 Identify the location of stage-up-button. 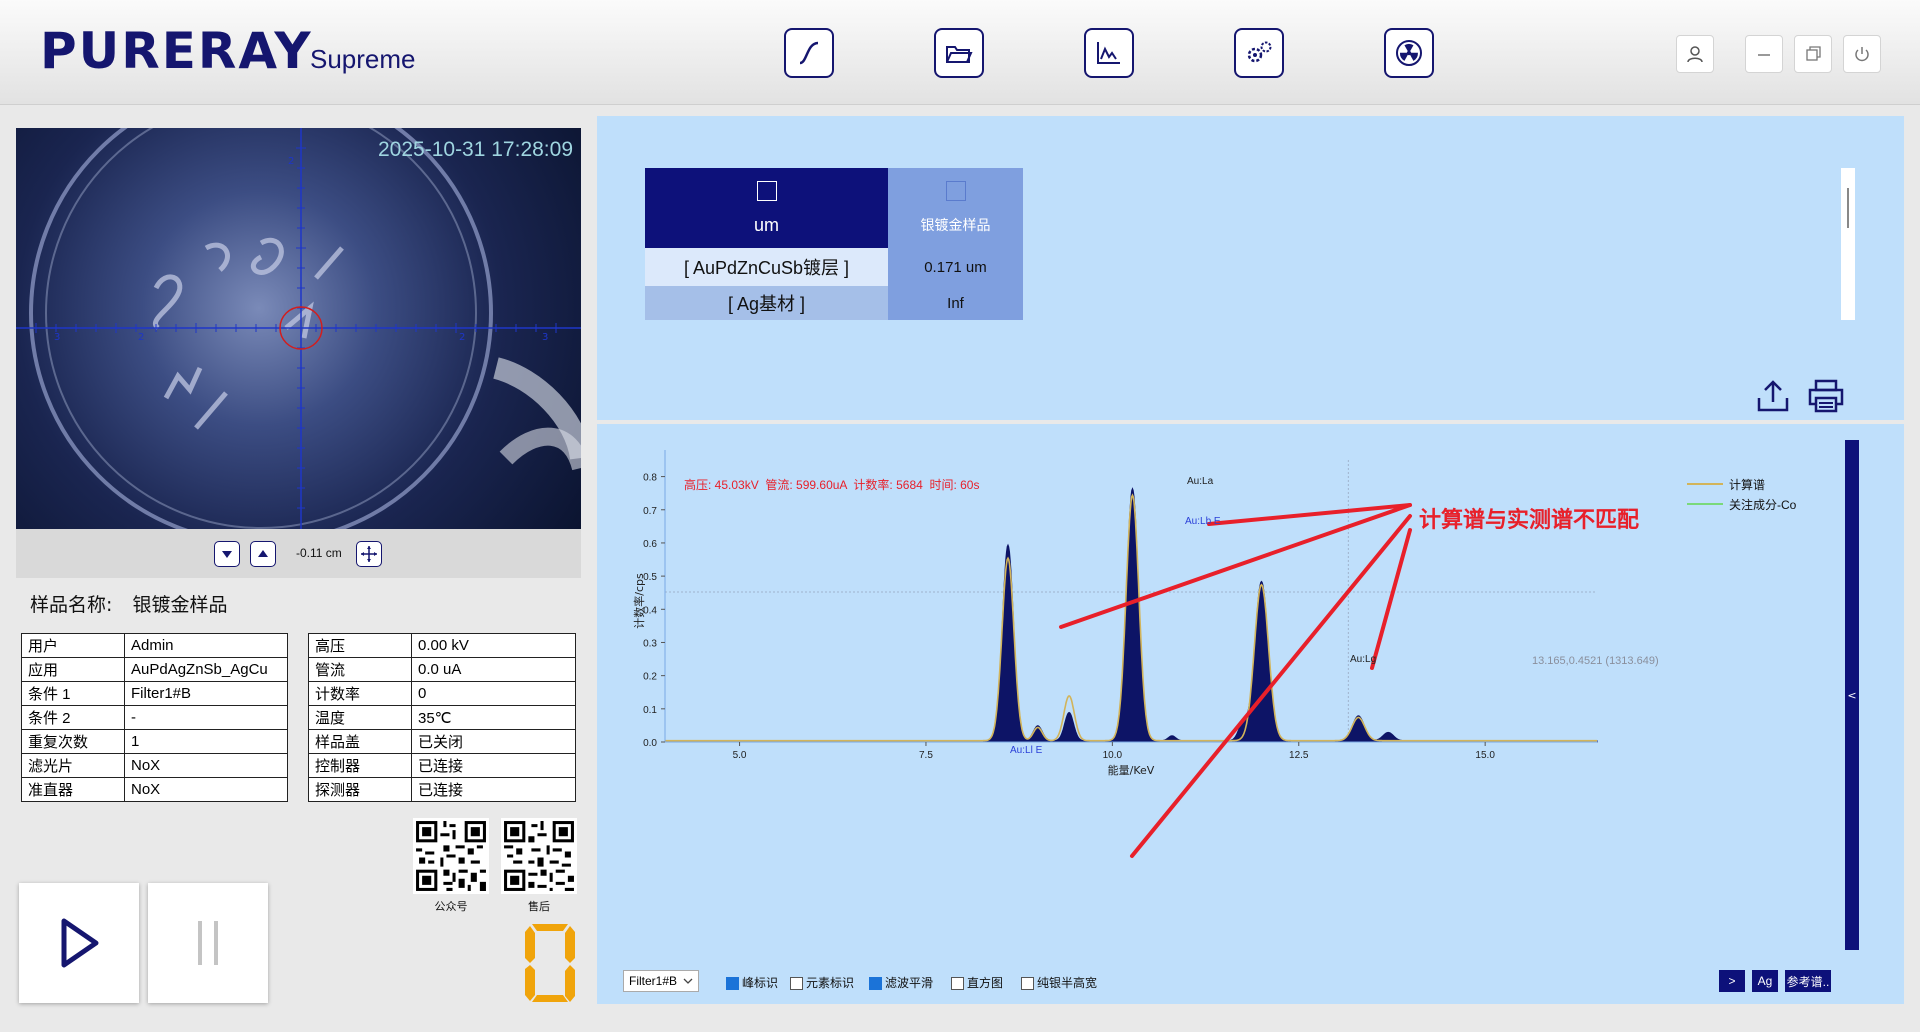
(263, 554).